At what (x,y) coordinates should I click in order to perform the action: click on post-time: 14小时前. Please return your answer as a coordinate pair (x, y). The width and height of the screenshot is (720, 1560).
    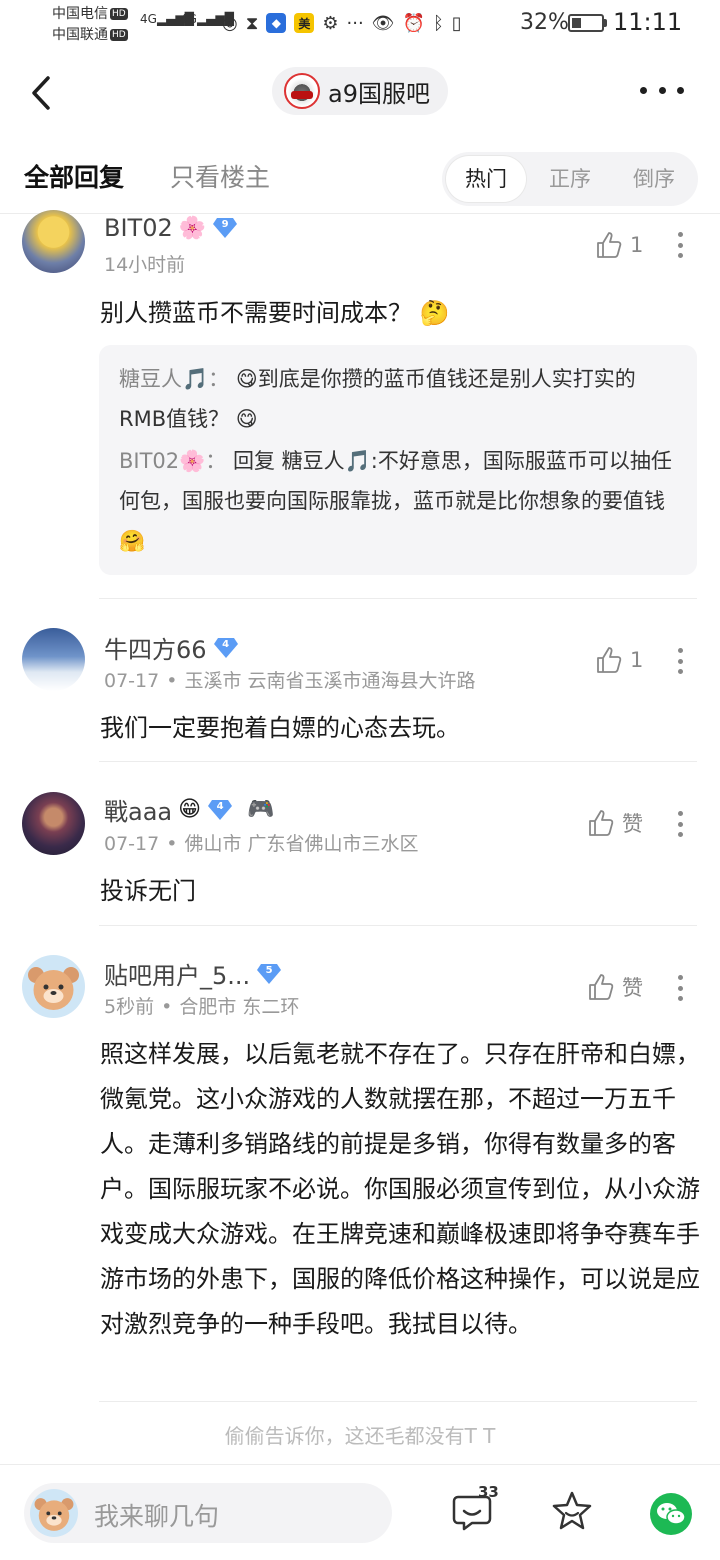
    Looking at the image, I should click on (145, 265).